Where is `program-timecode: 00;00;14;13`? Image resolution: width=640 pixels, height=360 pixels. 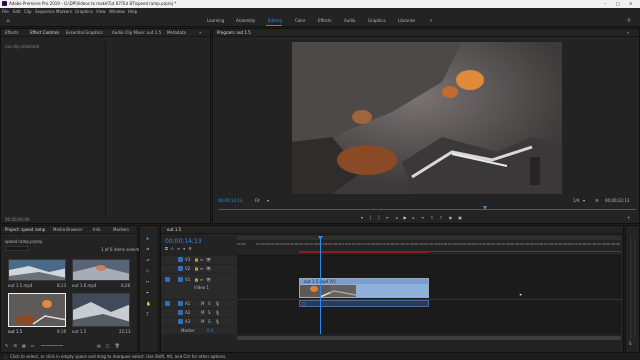
program-timecode: 00;00;14;13 is located at coordinates (230, 201).